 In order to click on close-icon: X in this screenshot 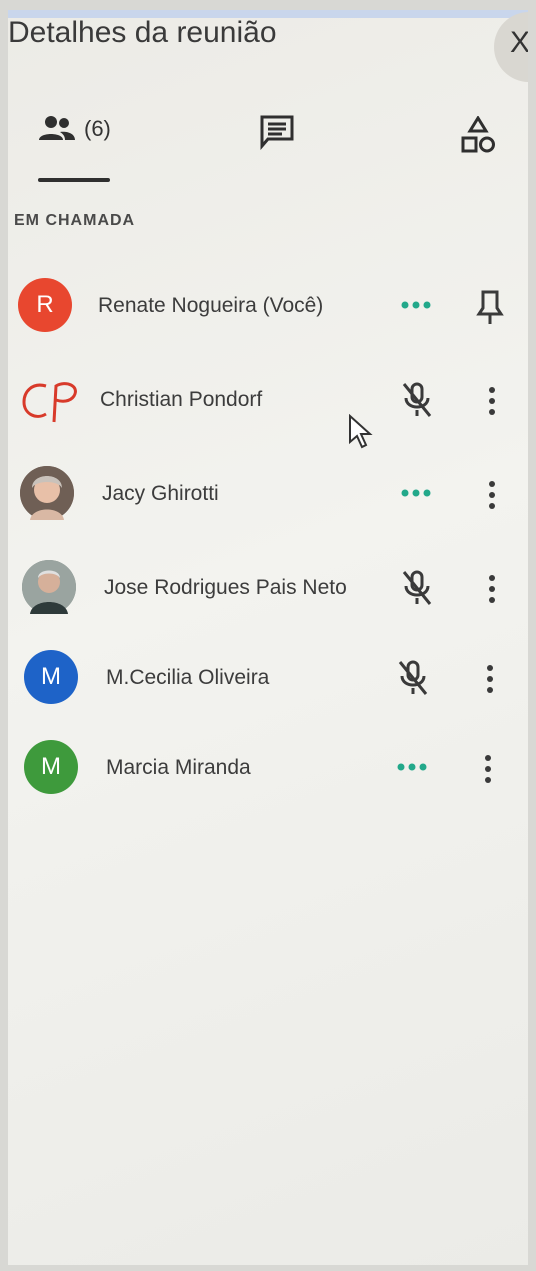, I will do `click(519, 42)`.